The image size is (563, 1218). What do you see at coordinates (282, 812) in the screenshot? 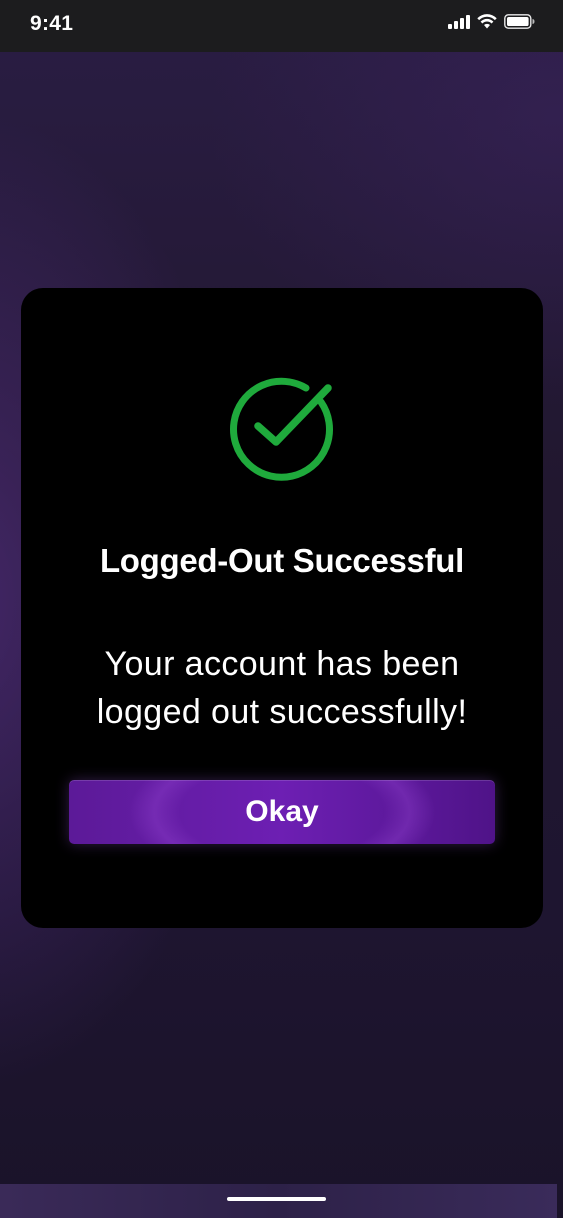
I see `okay-button: Okay` at bounding box center [282, 812].